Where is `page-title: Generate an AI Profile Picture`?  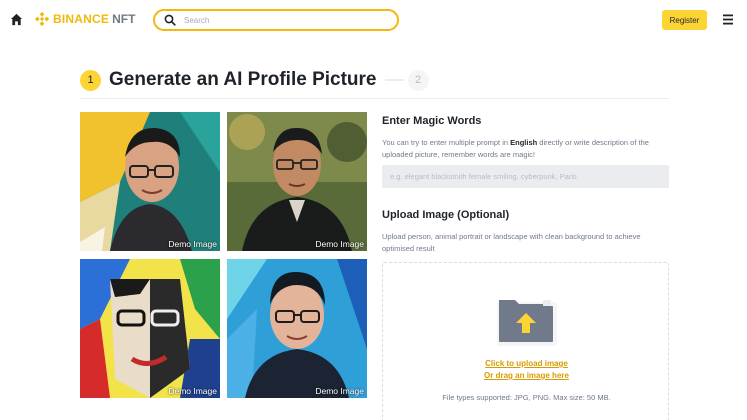 page-title: Generate an AI Profile Picture is located at coordinates (243, 79).